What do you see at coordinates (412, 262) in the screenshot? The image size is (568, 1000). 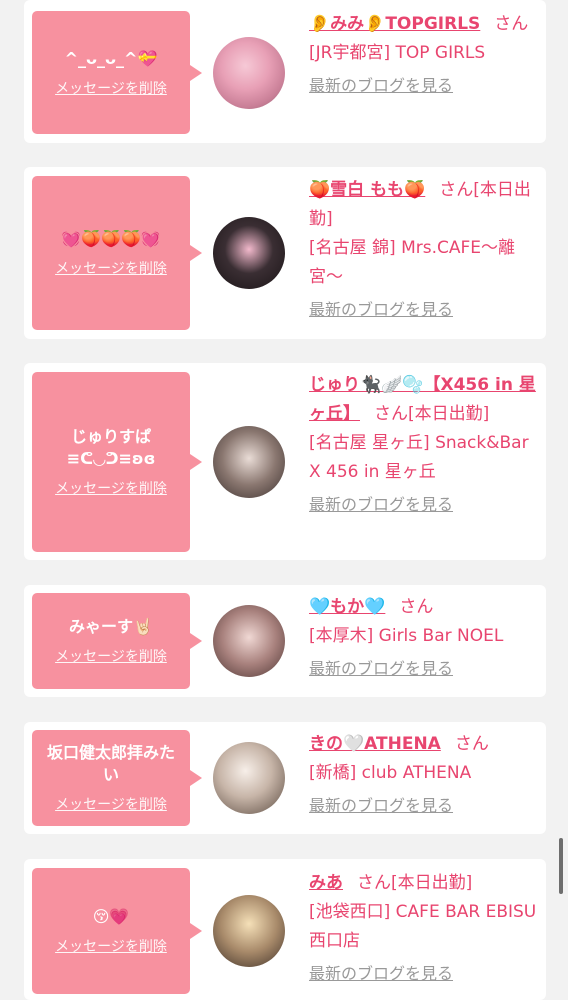 I see `shop-name: [名古屋 錦] Mrs.CAFE〜離宮〜` at bounding box center [412, 262].